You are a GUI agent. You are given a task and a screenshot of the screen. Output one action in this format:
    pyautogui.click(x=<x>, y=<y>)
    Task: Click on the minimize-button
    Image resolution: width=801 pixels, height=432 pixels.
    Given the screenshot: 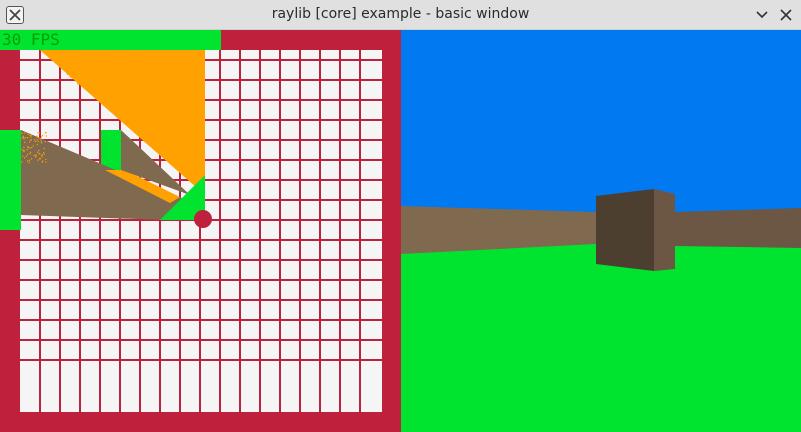 What is the action you would take?
    pyautogui.click(x=762, y=15)
    